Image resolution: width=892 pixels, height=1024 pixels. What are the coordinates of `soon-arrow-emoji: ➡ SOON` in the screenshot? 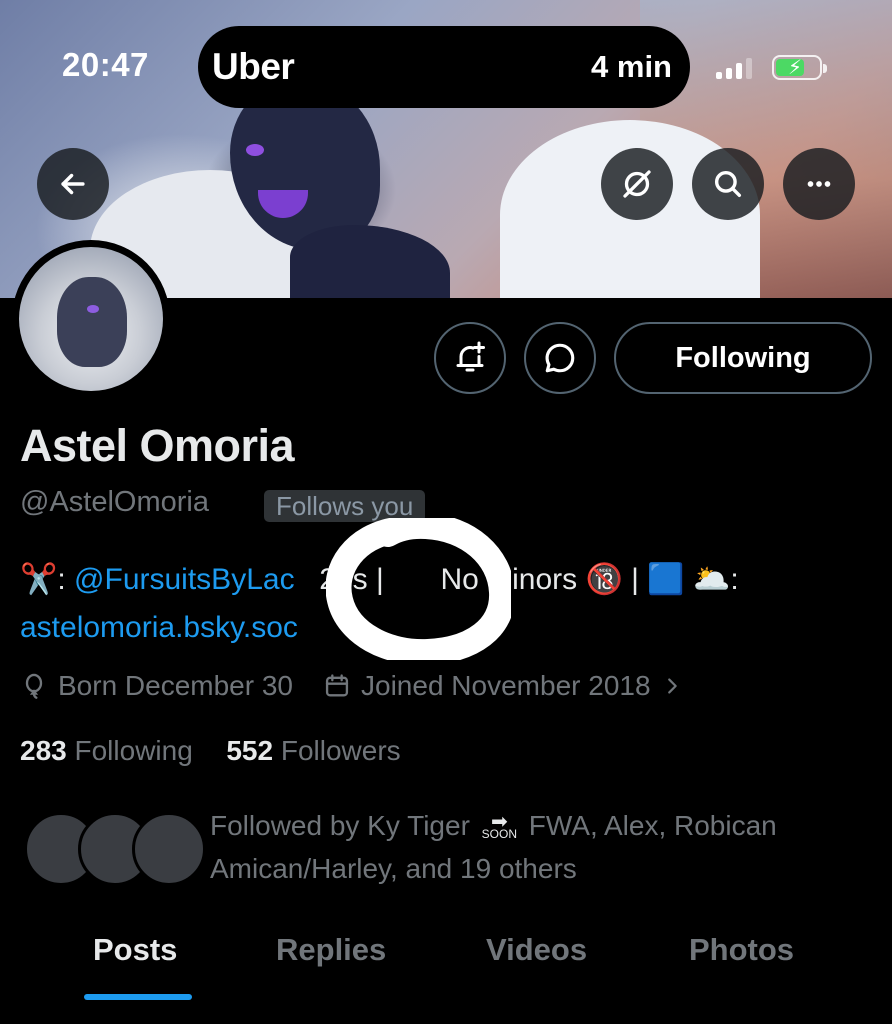 It's located at (499, 825).